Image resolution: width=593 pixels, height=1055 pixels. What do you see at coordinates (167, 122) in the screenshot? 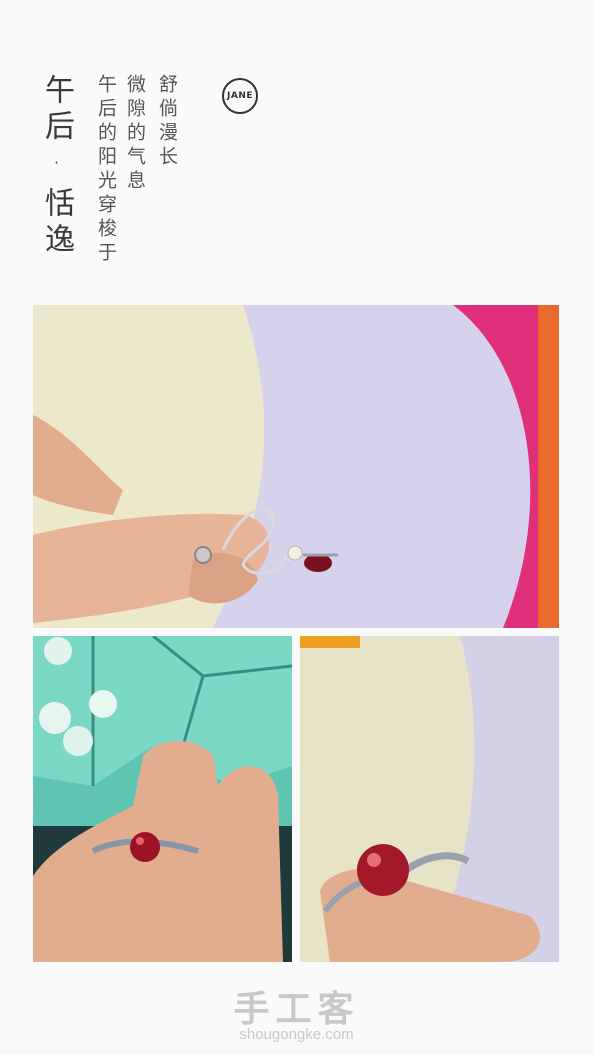
I see `poster-text-column-3: 舒倘漫长` at bounding box center [167, 122].